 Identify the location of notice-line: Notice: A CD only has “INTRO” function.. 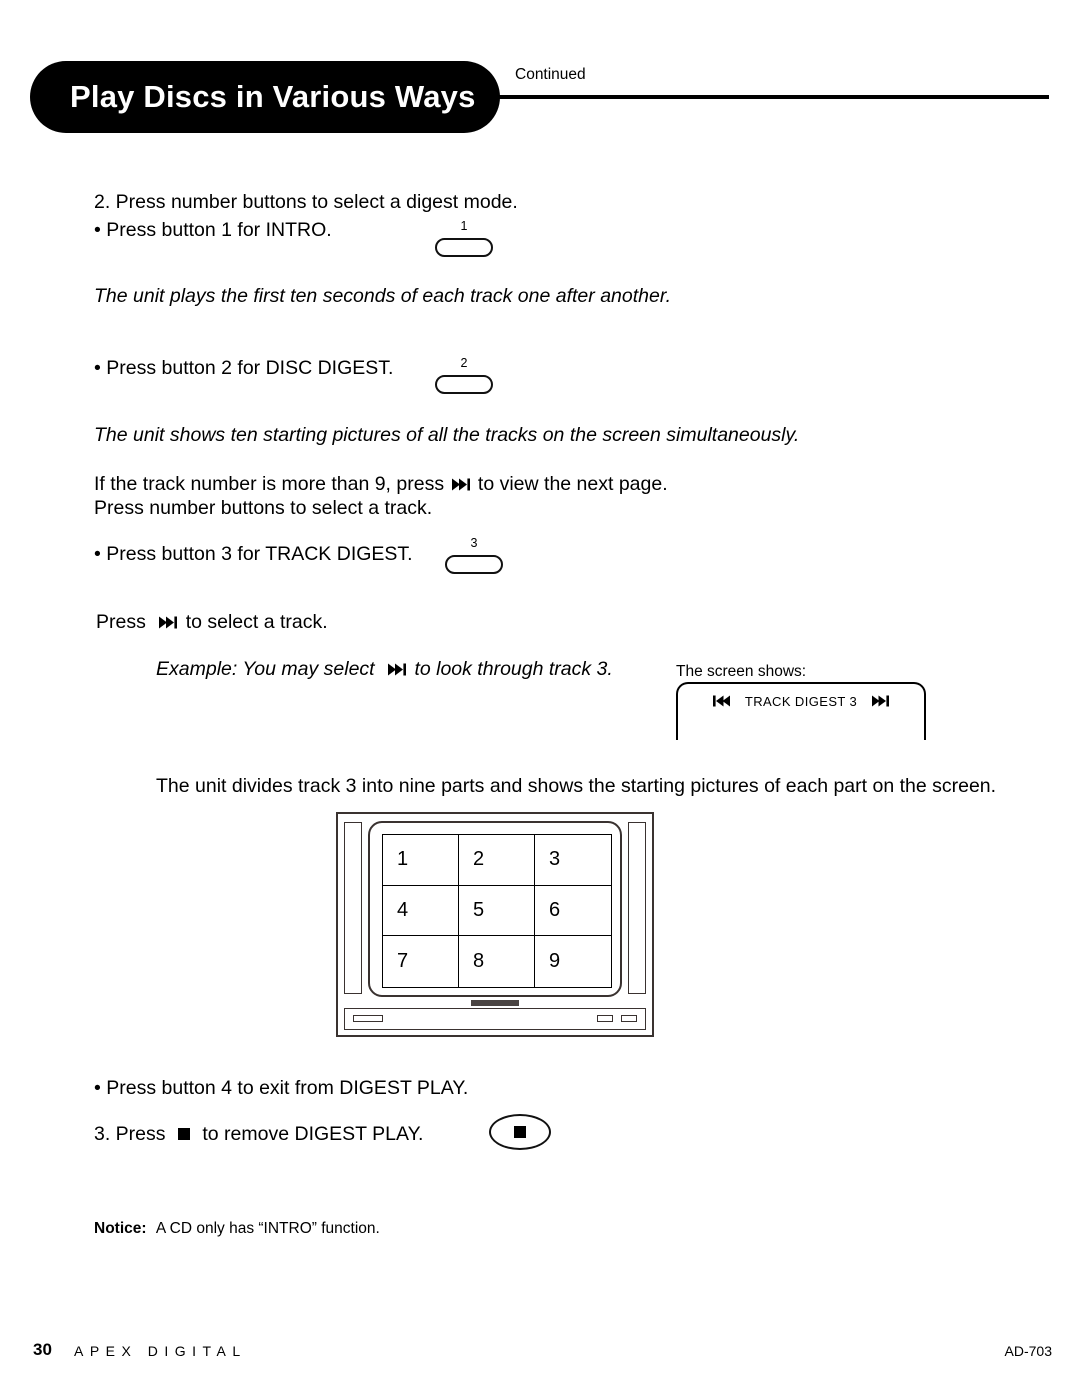
(237, 1228).